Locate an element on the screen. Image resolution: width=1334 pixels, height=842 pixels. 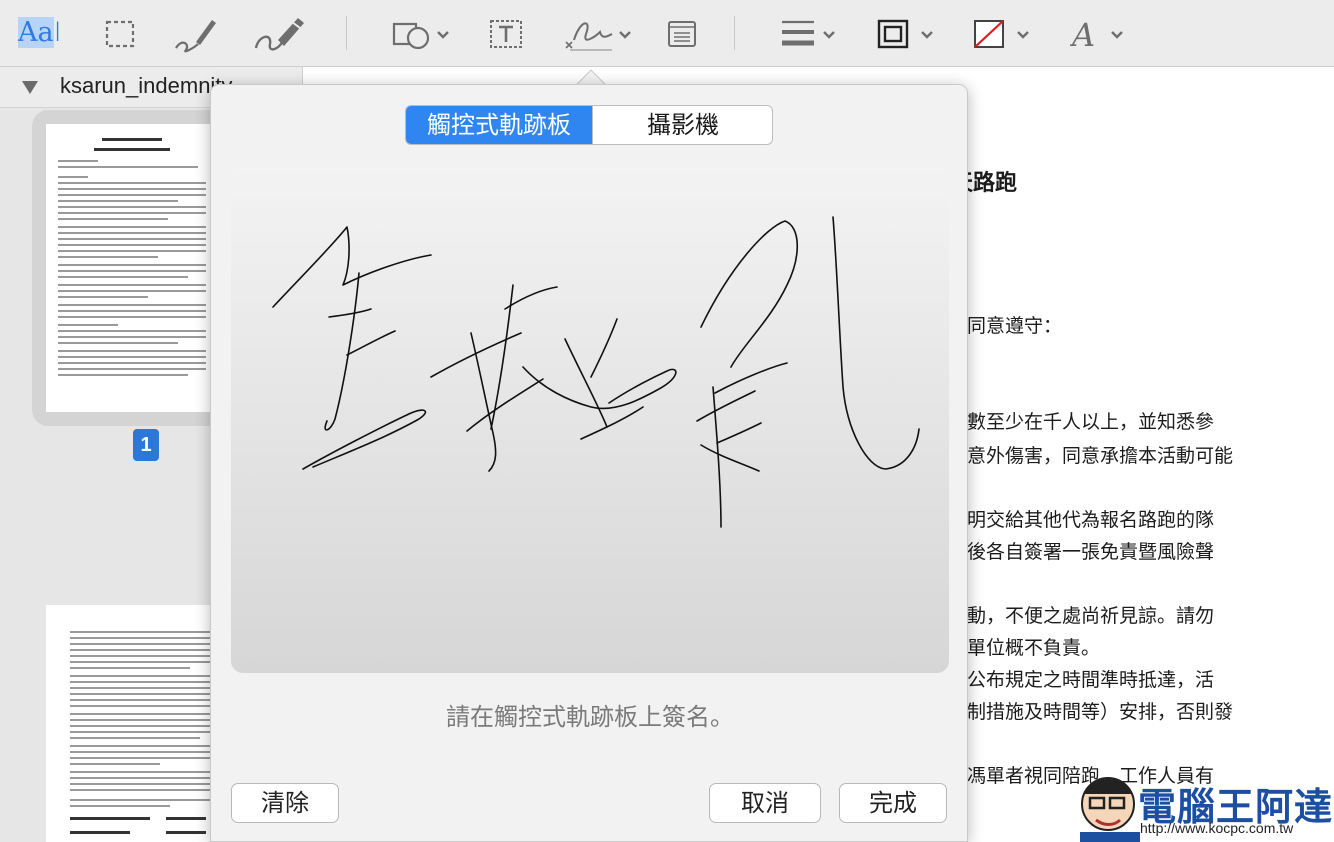
text-font-icon: A is located at coordinates (1102, 34).